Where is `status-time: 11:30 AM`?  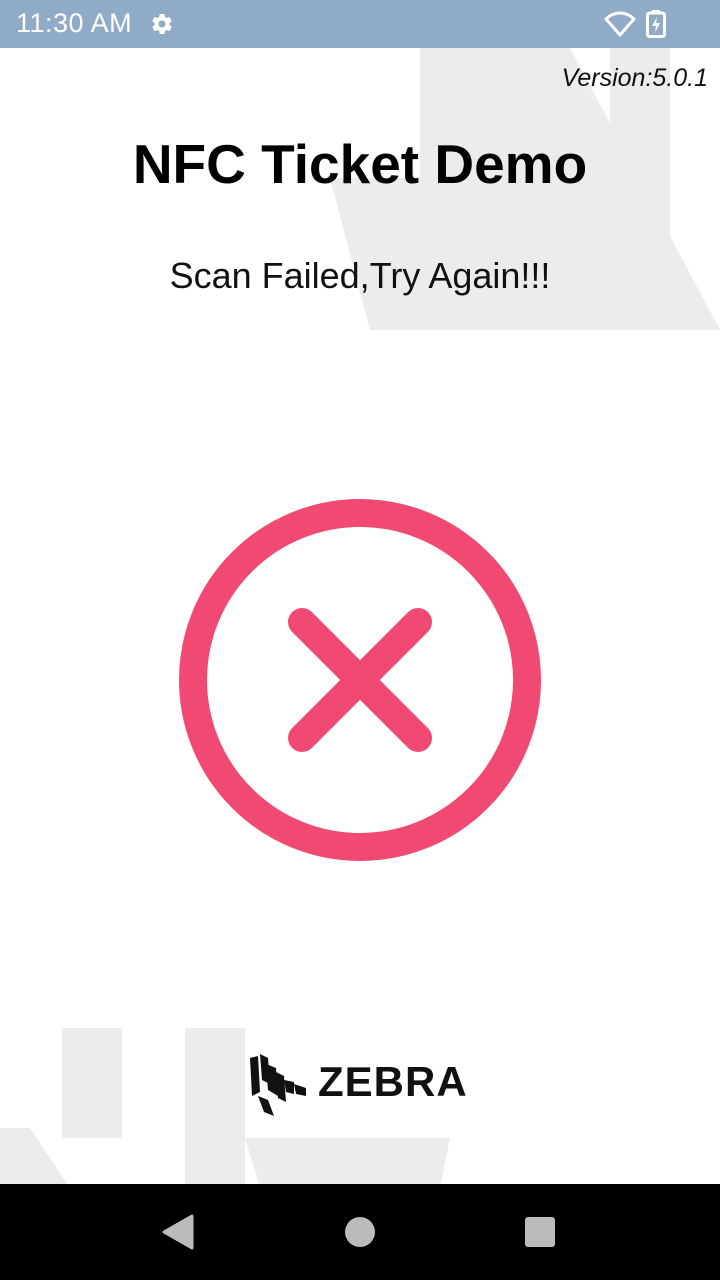 status-time: 11:30 AM is located at coordinates (74, 23).